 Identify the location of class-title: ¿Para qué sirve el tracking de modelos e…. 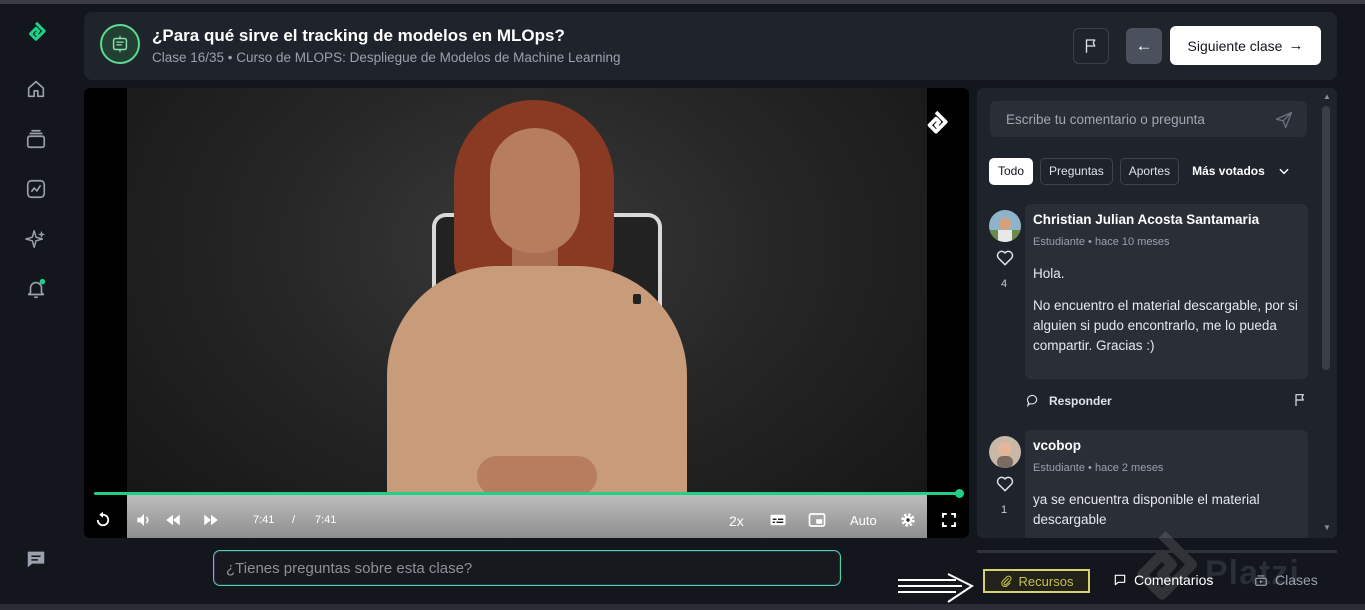
(358, 35).